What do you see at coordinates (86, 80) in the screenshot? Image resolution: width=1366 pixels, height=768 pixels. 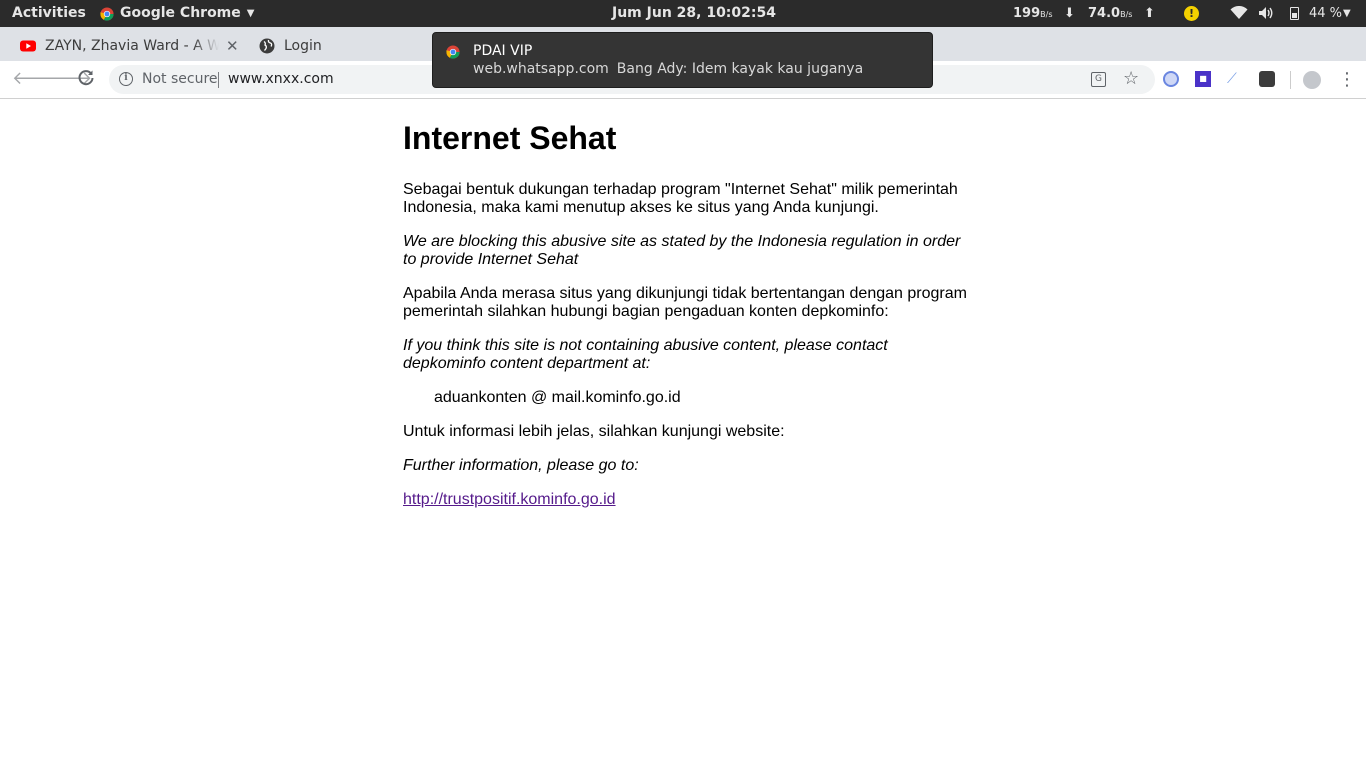 I see `reload-button` at bounding box center [86, 80].